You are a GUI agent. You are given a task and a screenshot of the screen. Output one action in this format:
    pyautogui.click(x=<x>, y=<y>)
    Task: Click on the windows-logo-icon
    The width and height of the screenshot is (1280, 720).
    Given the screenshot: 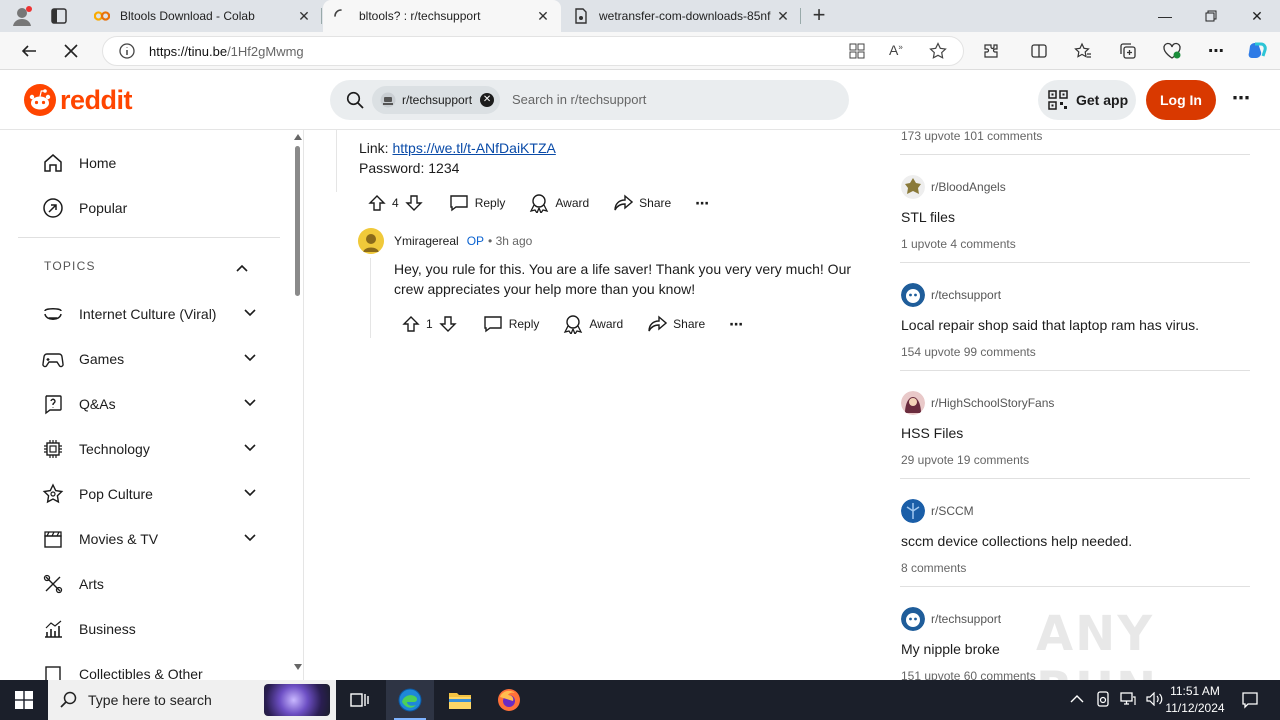 What is the action you would take?
    pyautogui.click(x=24, y=700)
    